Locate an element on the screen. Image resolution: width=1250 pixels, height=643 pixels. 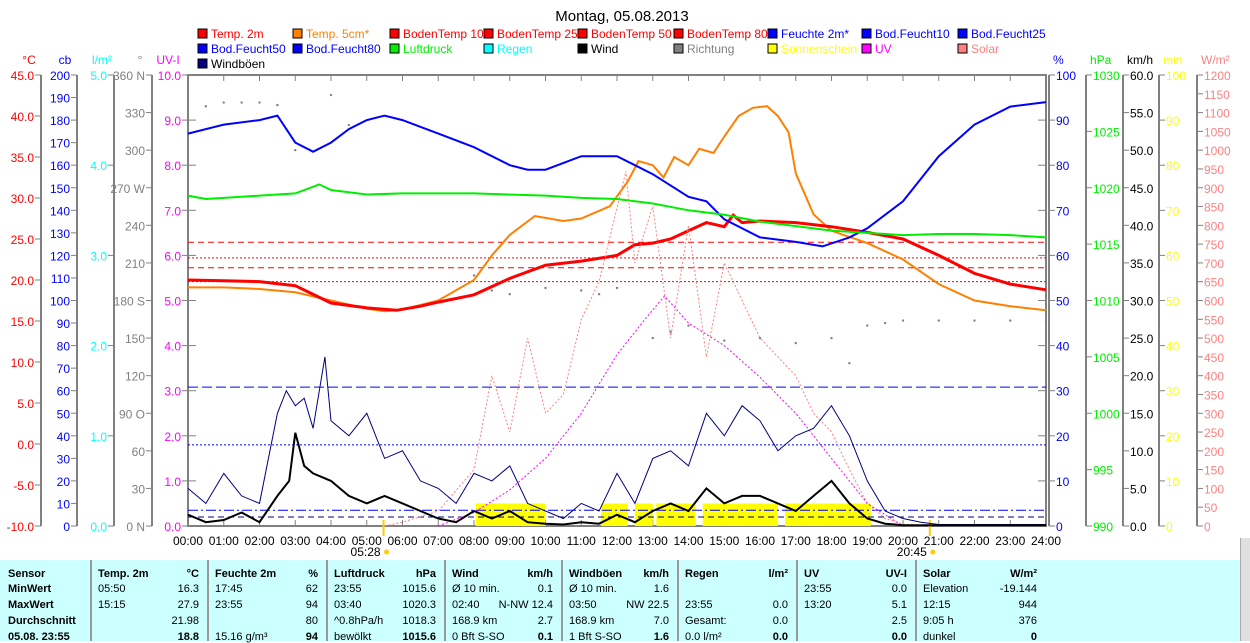
table-cell: 18.8 is located at coordinates (188, 637).